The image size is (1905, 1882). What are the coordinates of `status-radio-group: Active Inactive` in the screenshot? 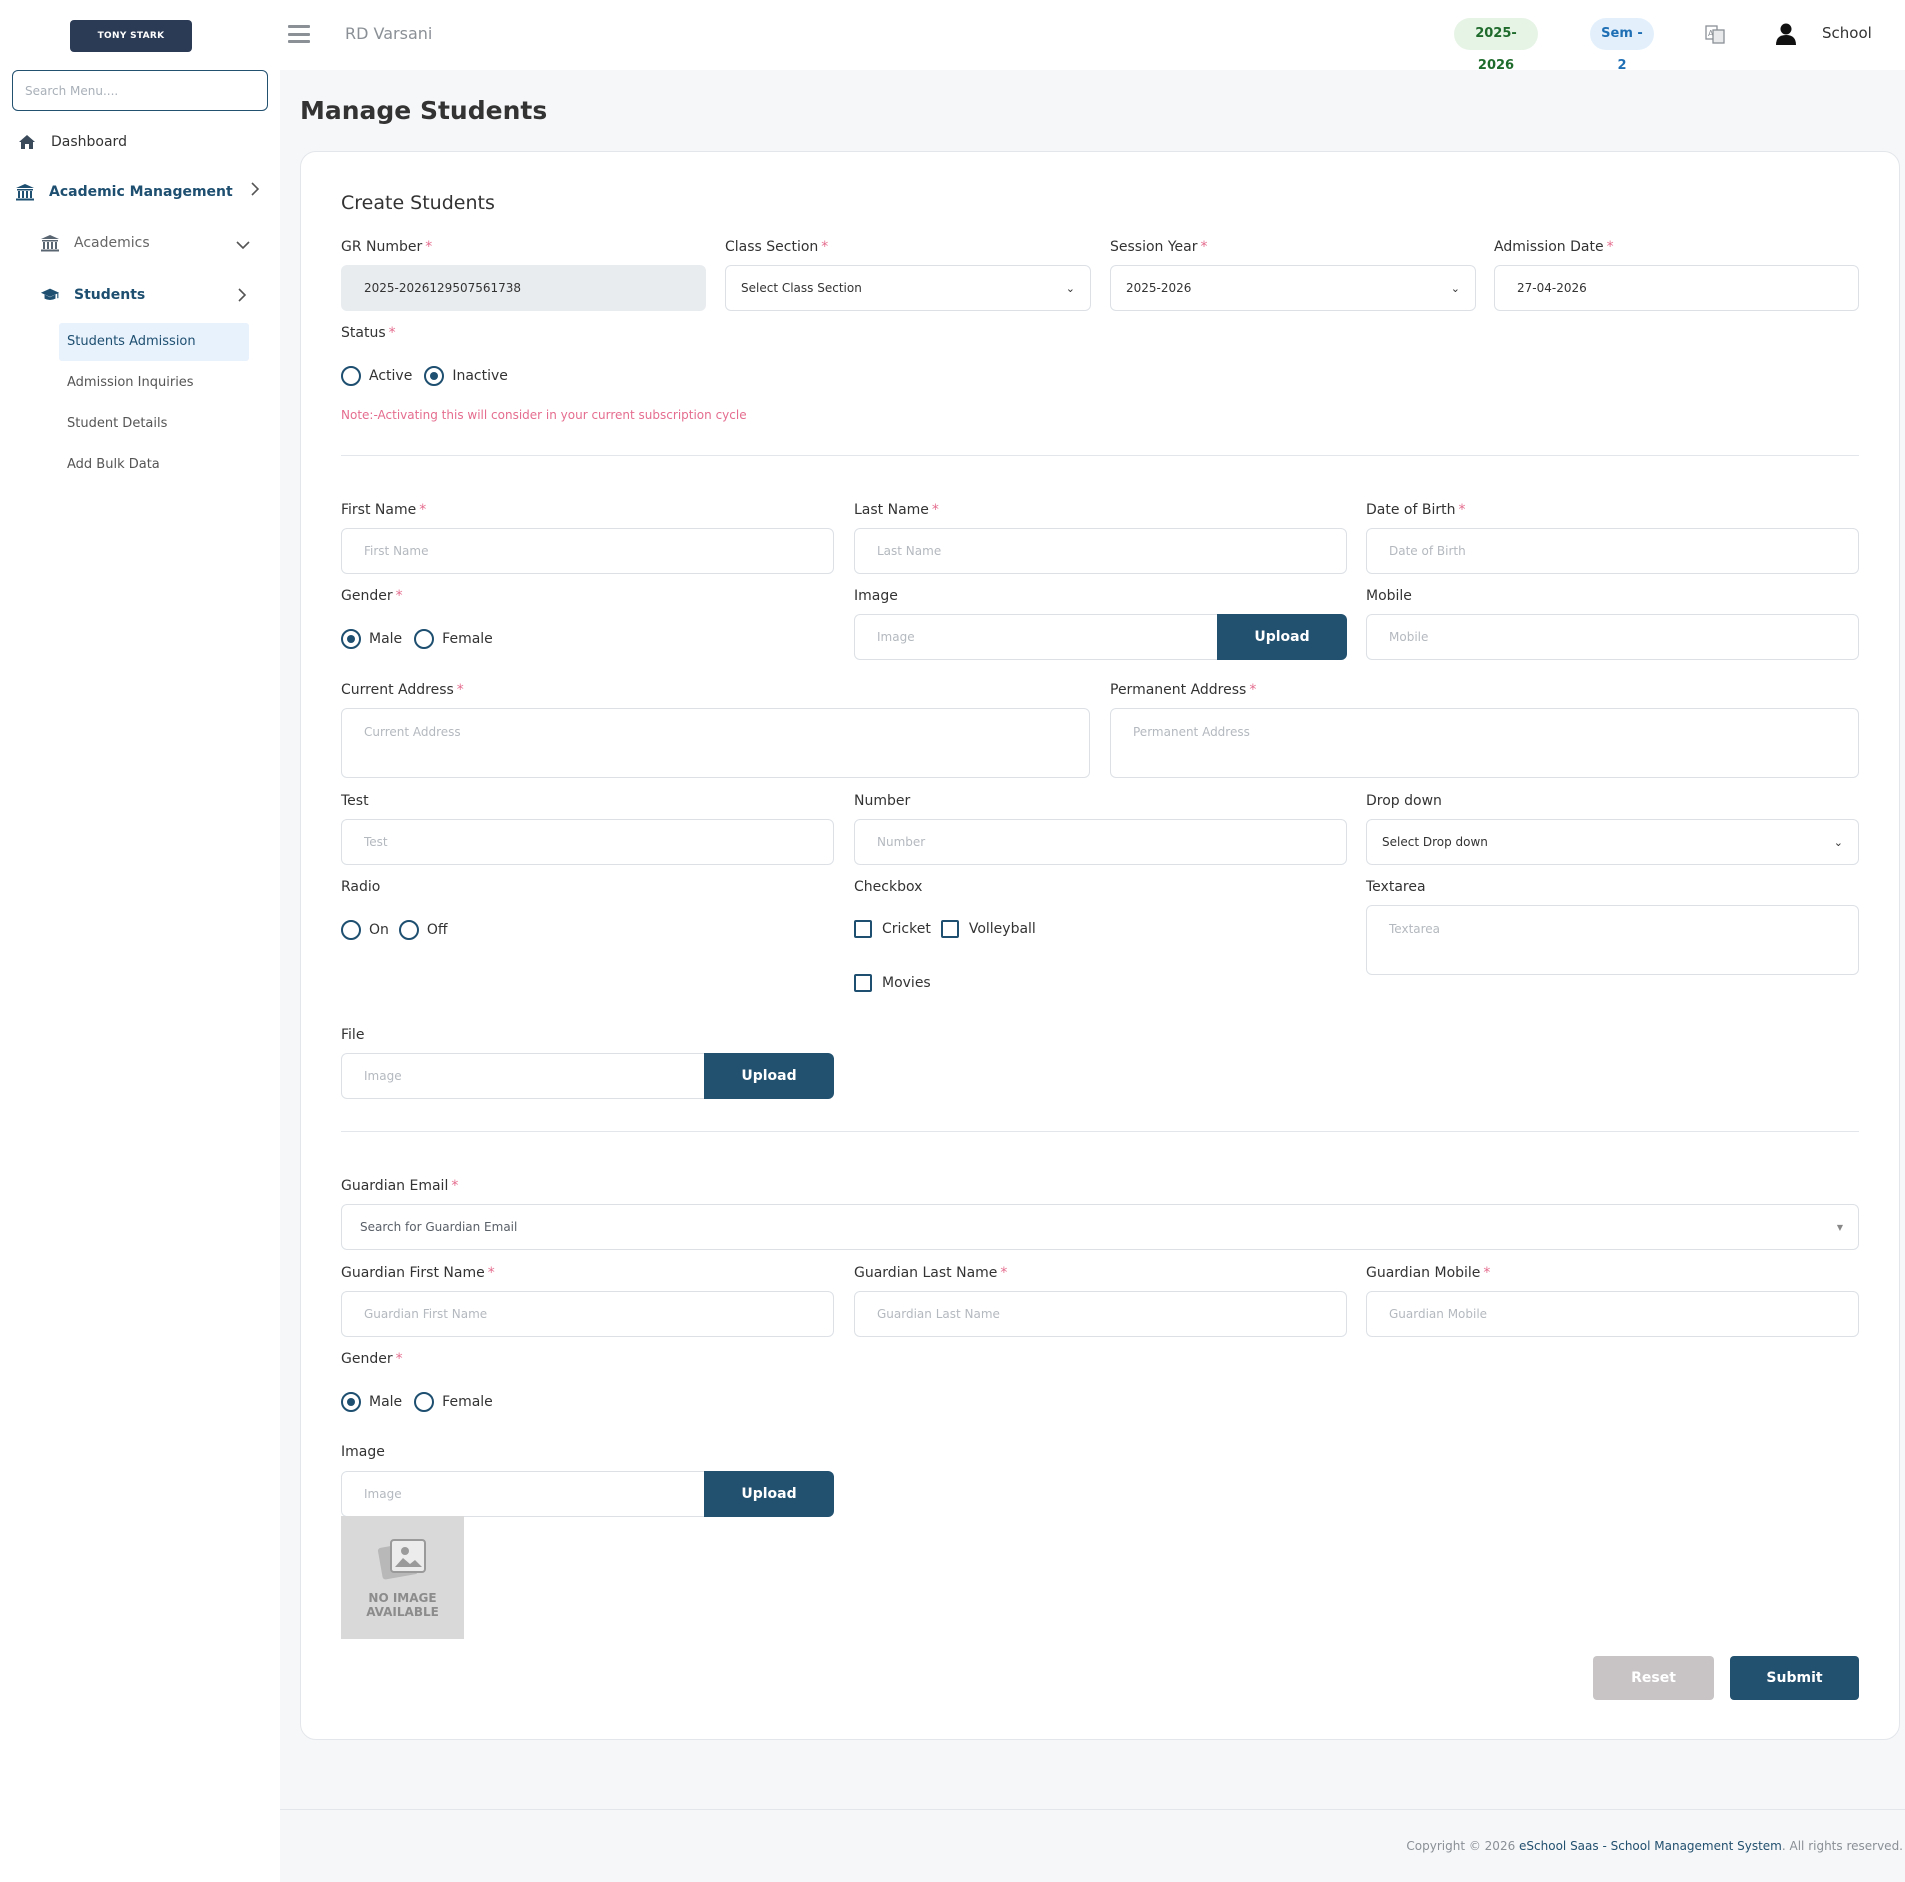 It's located at (429, 376).